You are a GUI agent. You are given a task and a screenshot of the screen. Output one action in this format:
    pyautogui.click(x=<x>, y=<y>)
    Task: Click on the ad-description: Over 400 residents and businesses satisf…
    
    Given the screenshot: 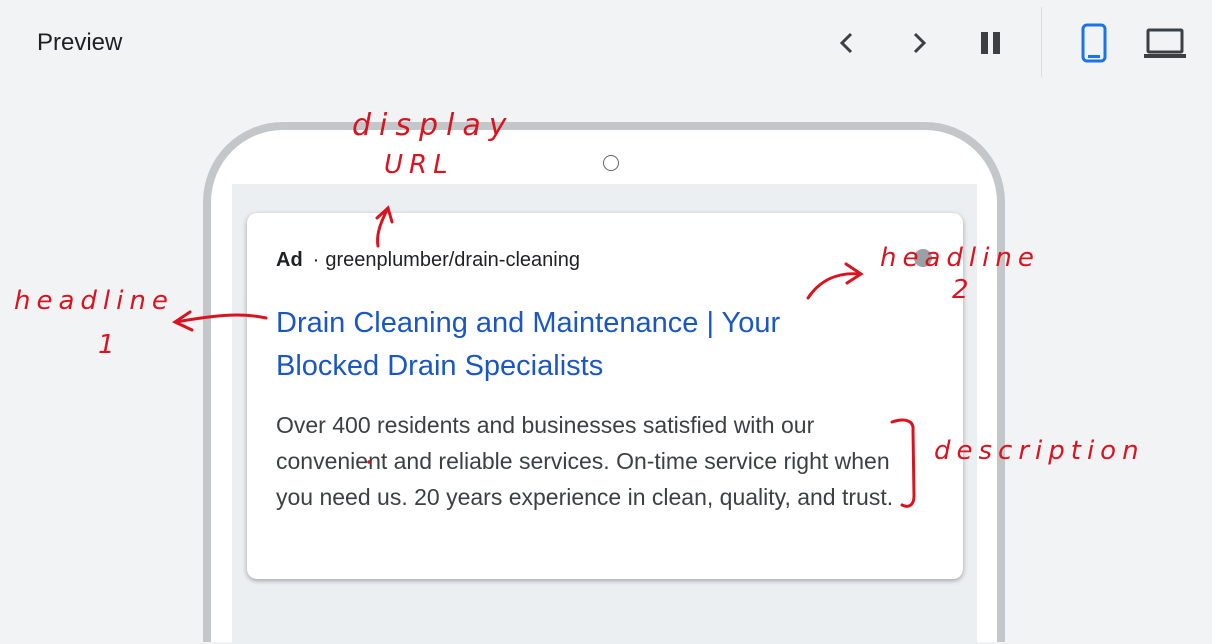 What is the action you would take?
    pyautogui.click(x=585, y=461)
    